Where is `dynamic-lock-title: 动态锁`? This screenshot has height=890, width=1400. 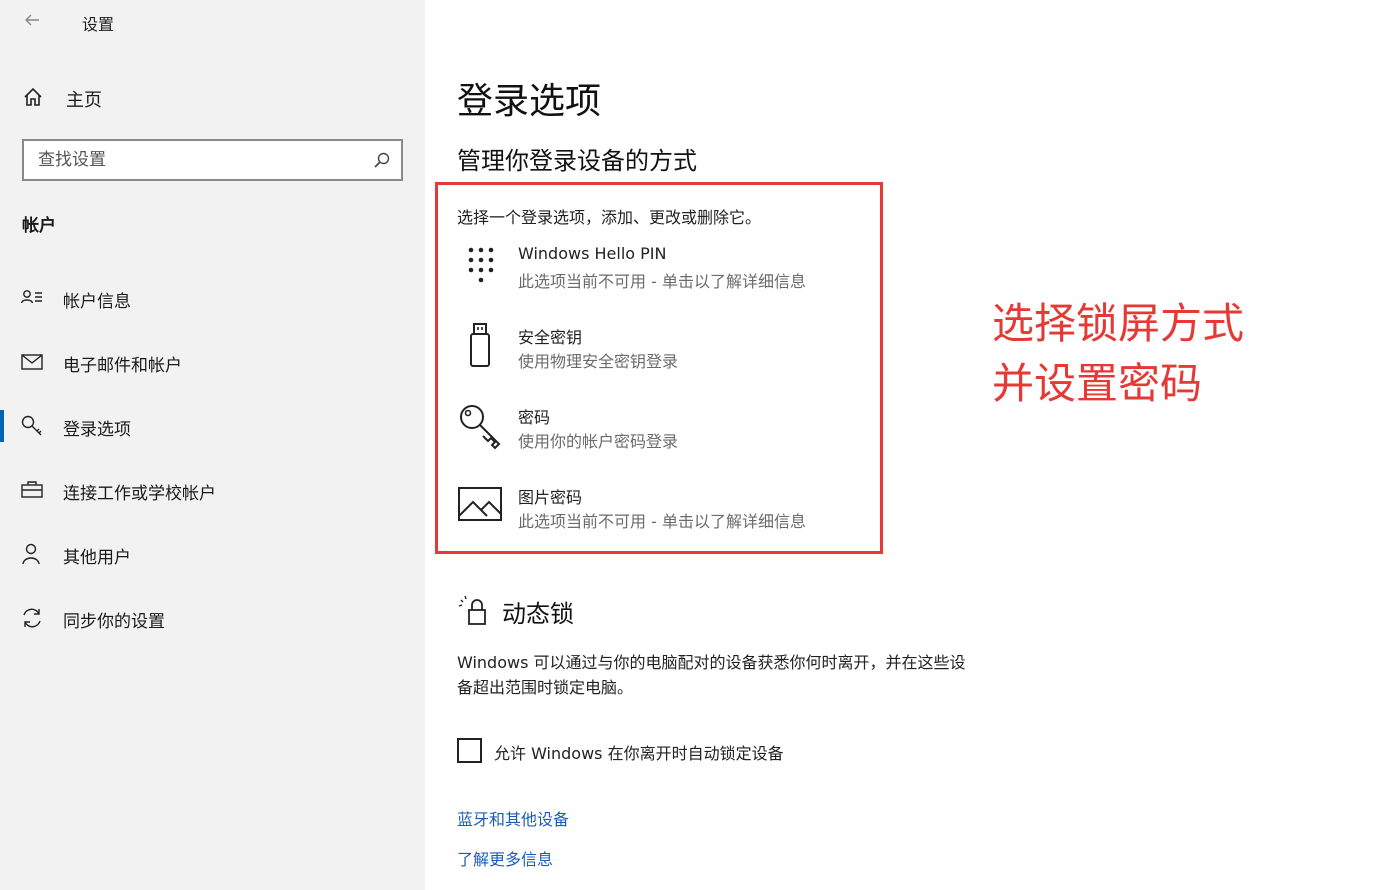 dynamic-lock-title: 动态锁 is located at coordinates (538, 614).